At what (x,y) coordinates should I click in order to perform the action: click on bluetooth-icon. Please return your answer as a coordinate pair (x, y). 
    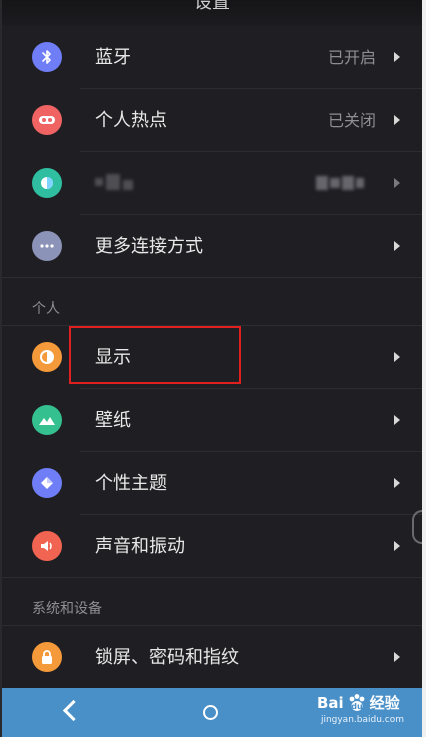
    Looking at the image, I should click on (47, 57).